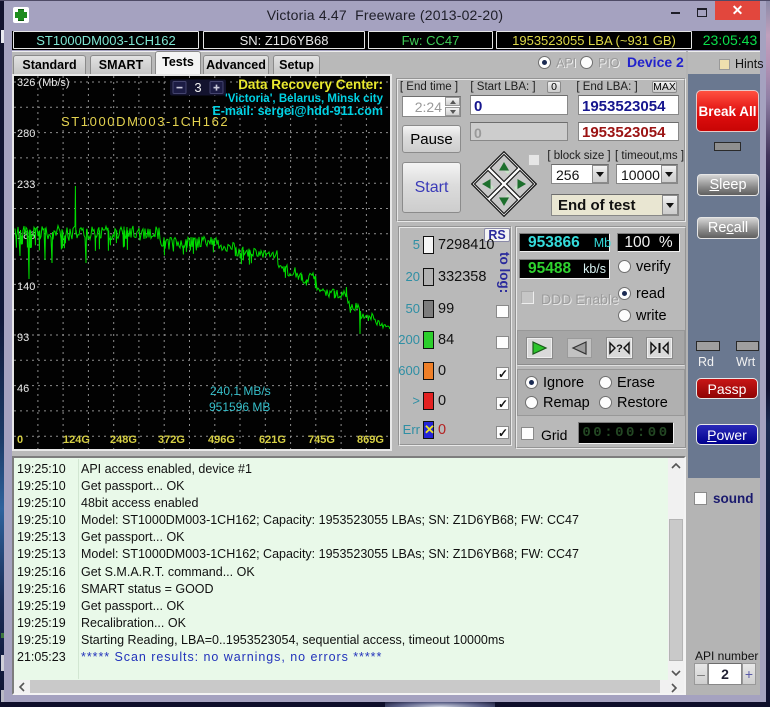 The height and width of the screenshot is (707, 770). I want to click on svg-text: Data Recovery Center:, so click(310, 84).